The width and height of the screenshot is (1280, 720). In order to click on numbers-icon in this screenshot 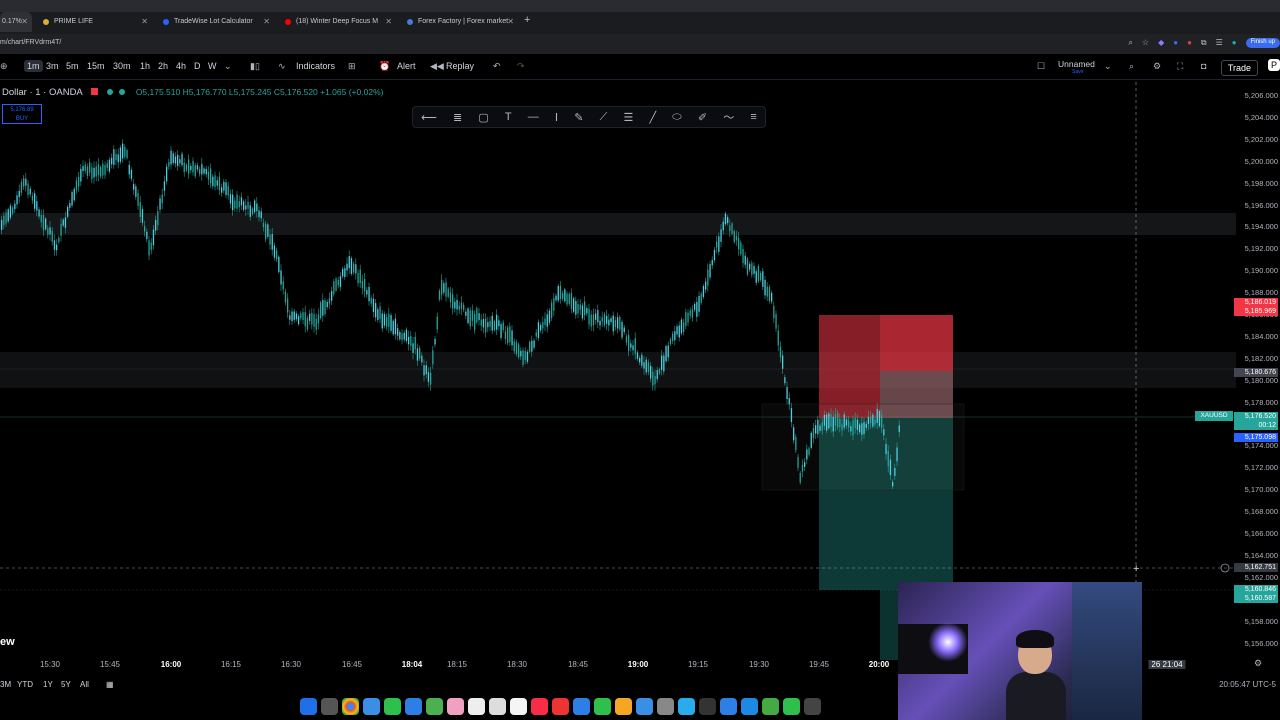, I will do `click(602, 706)`.